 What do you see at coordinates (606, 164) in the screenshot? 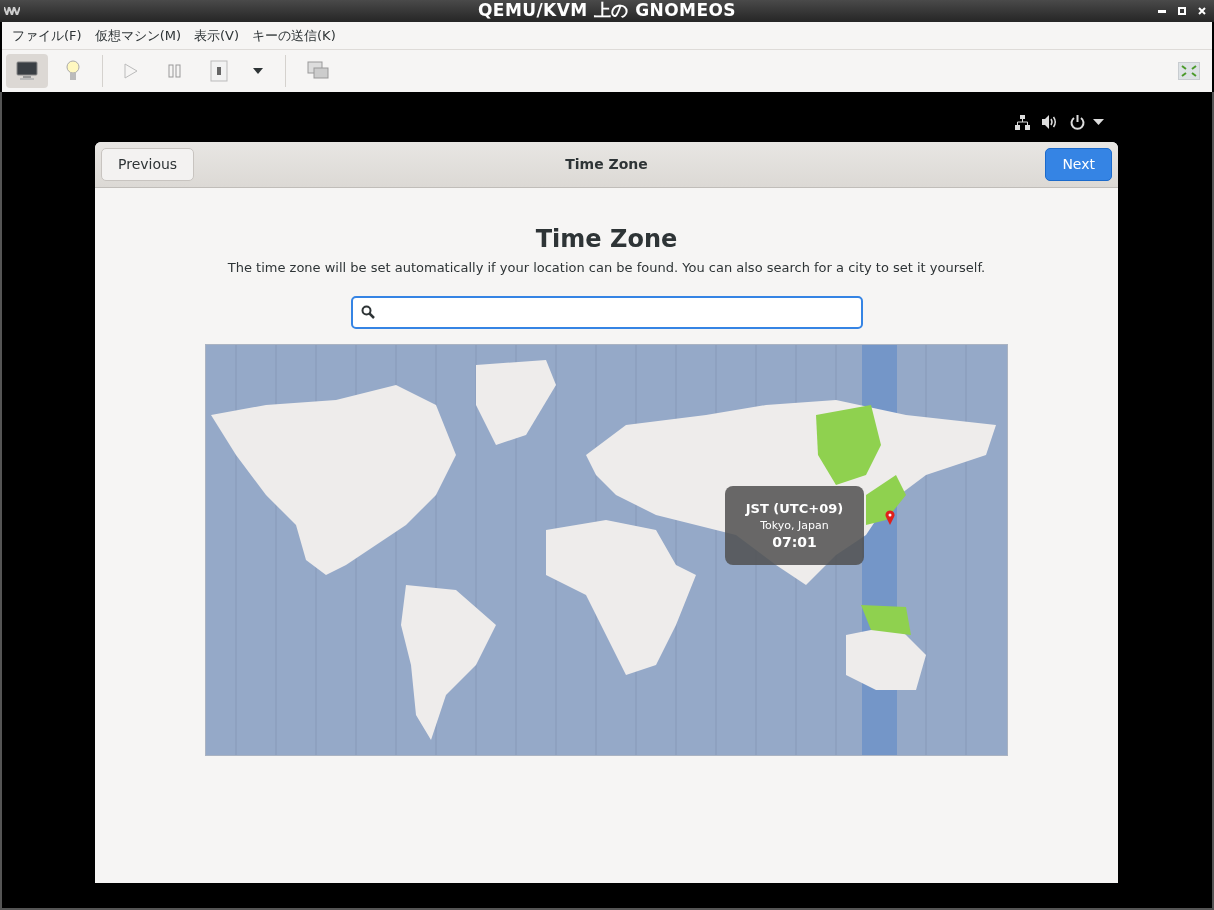
I see `header-title: Time Zone` at bounding box center [606, 164].